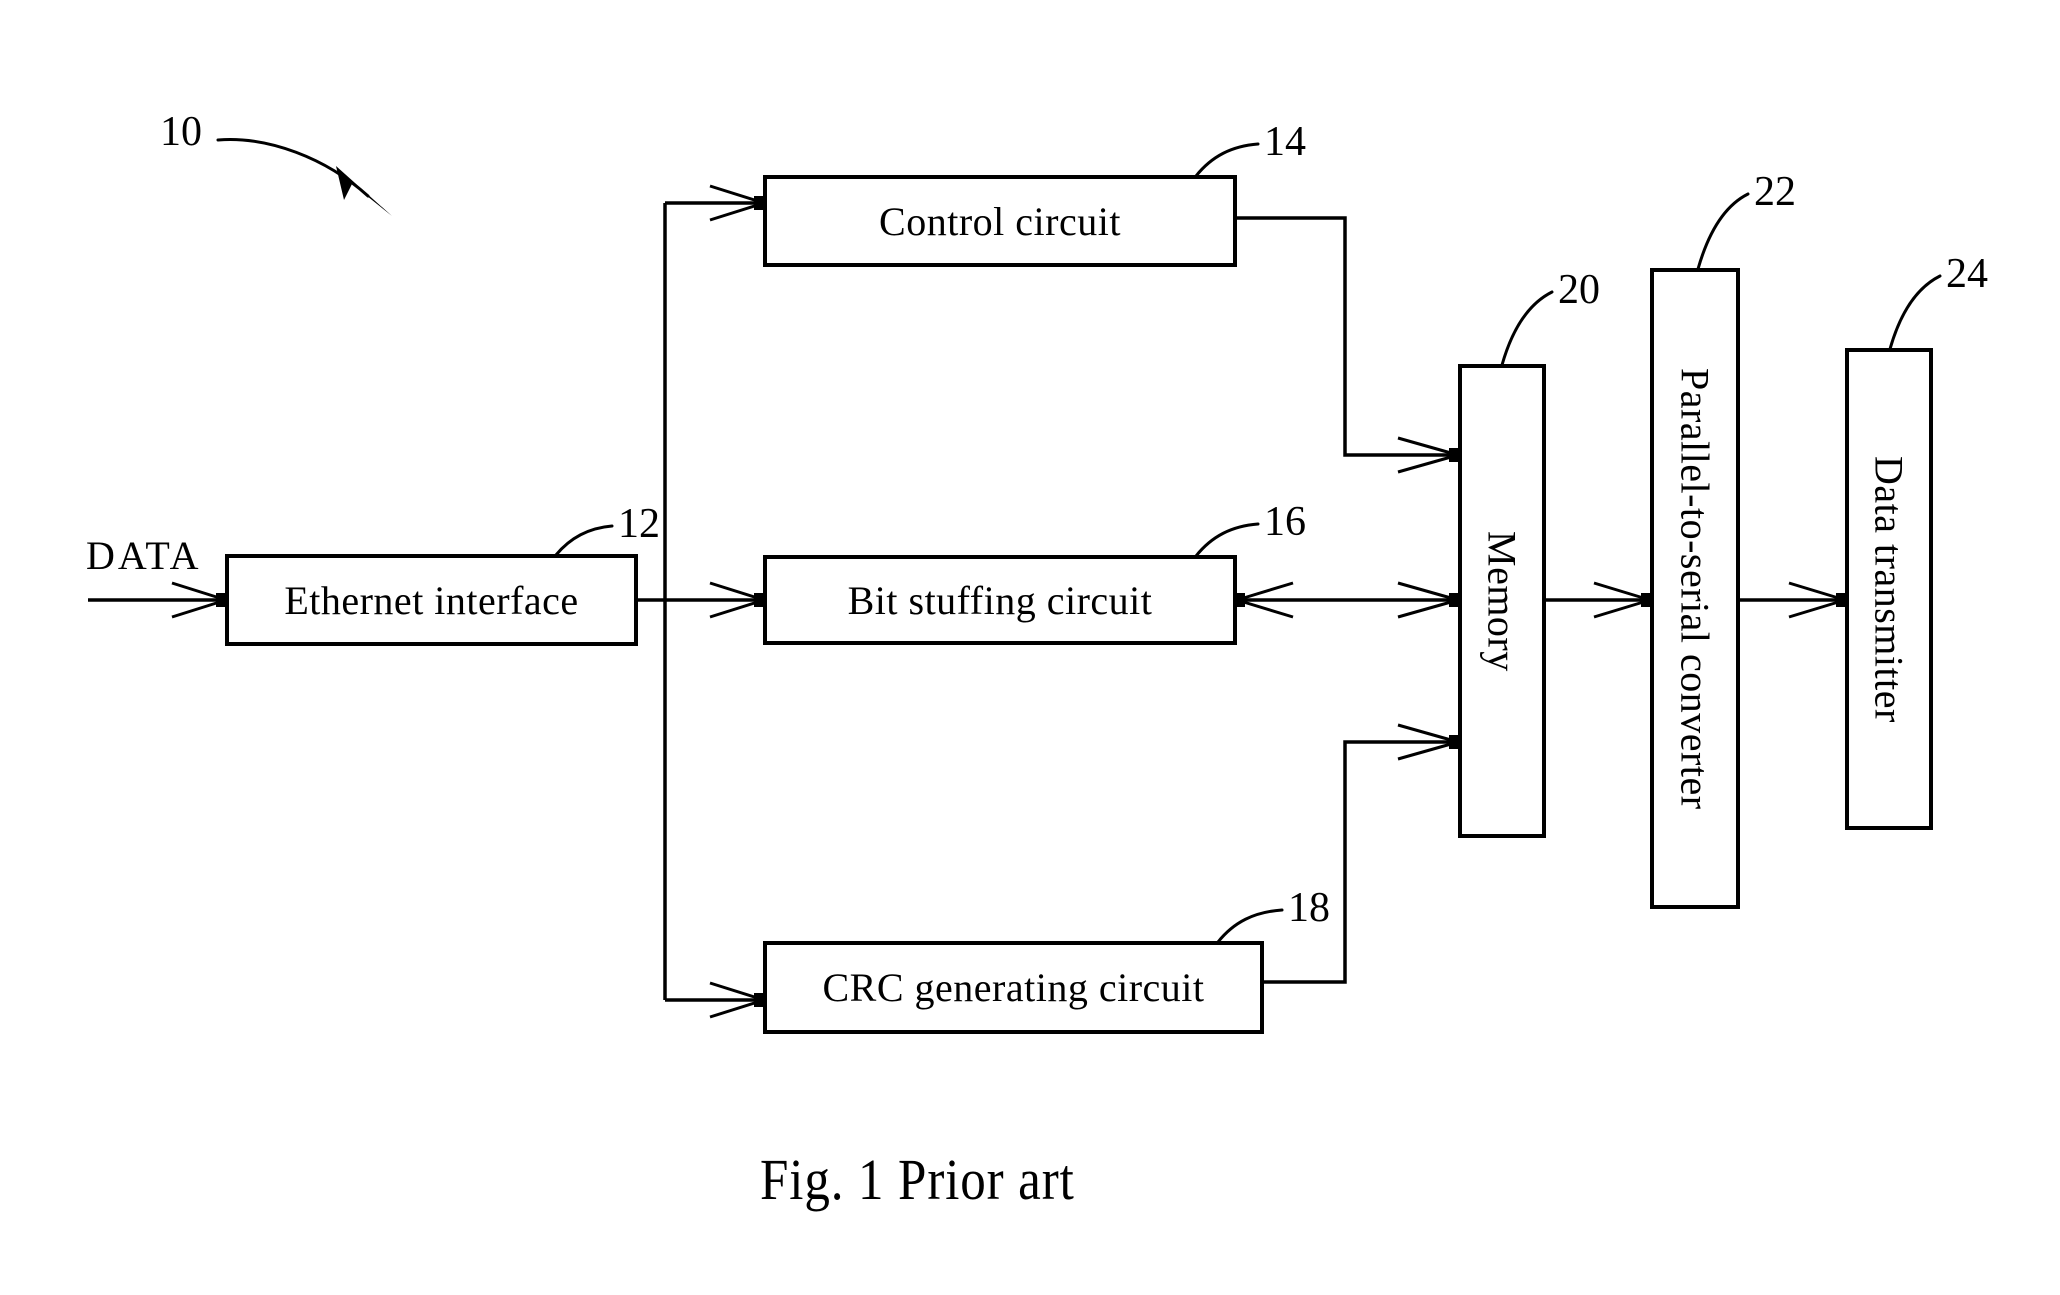 The width and height of the screenshot is (2060, 1295). What do you see at coordinates (1347, 600) in the screenshot?
I see `wire-bitstuffing-to-memory` at bounding box center [1347, 600].